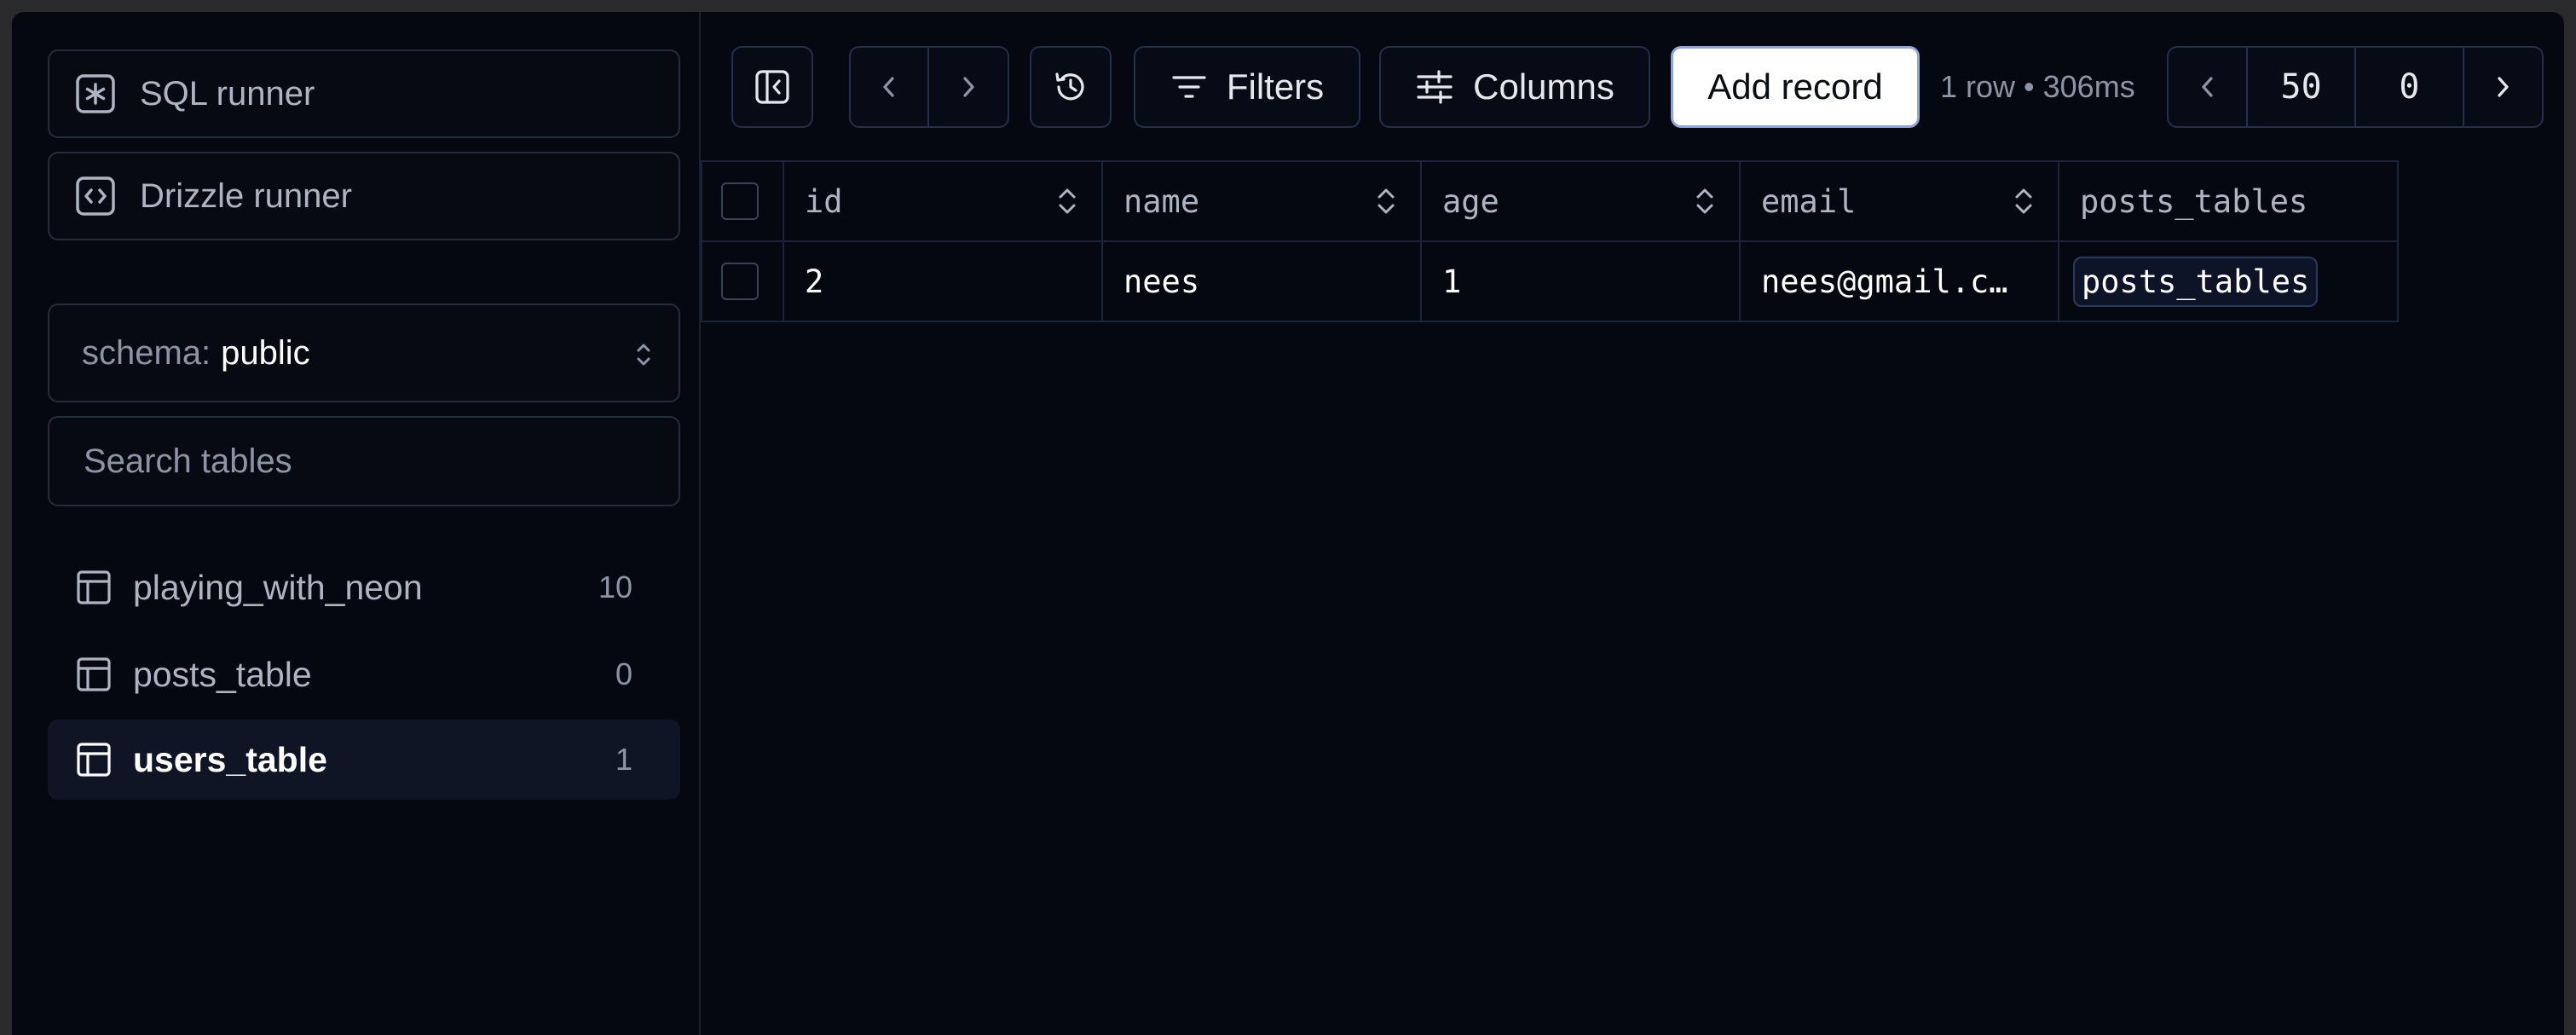 Image resolution: width=2576 pixels, height=1035 pixels. Describe the element at coordinates (364, 760) in the screenshot. I see `sidebar-item-users-table: users_table 1` at that location.